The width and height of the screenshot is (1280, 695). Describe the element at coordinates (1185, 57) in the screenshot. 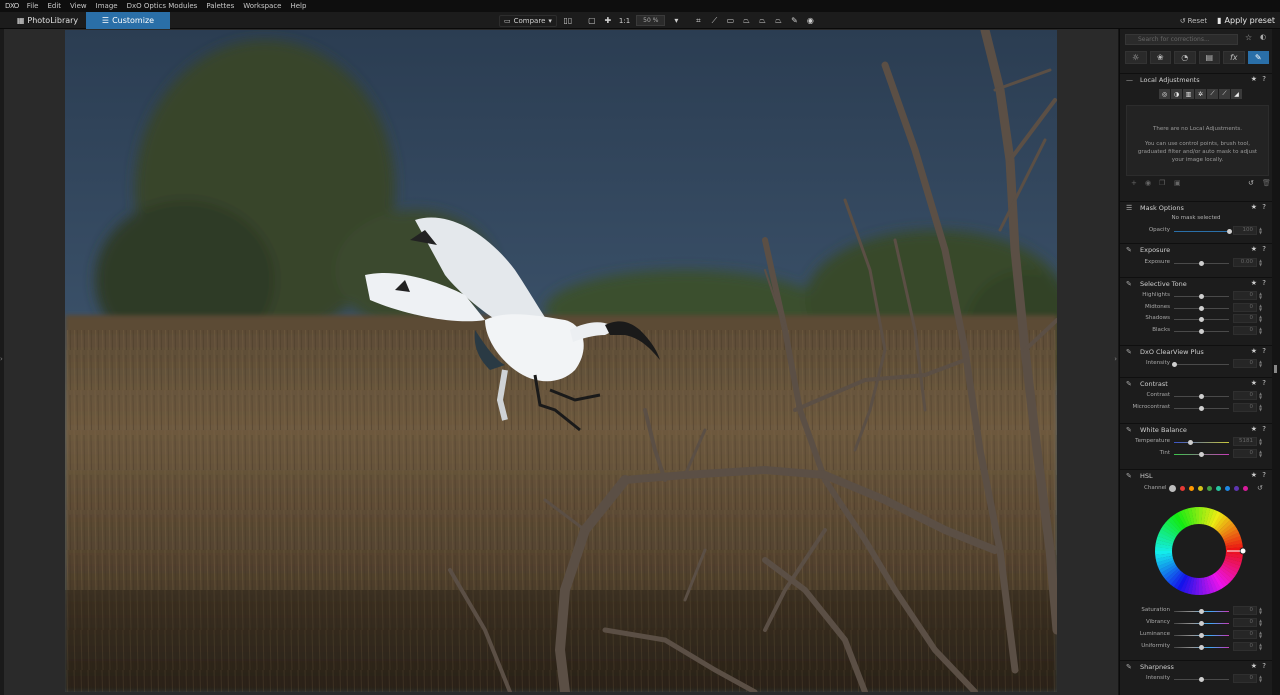

I see `detail-tab-icon: ◔` at that location.